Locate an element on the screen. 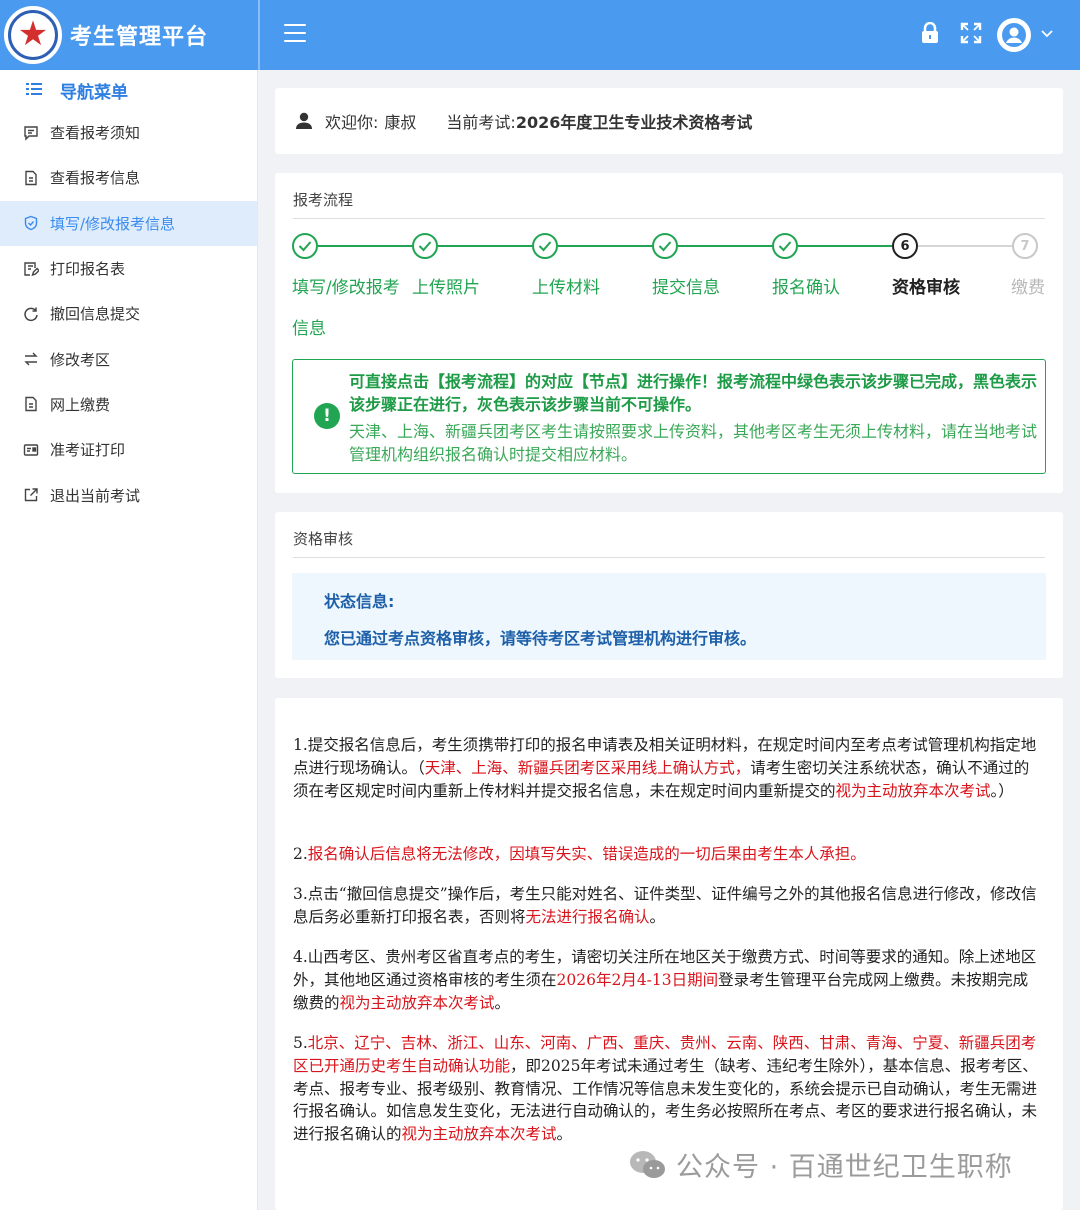 Image resolution: width=1080 pixels, height=1210 pixels. status-message: 您已通过考点资格审核，请等待考区考试管理机构进行审核。 is located at coordinates (540, 638).